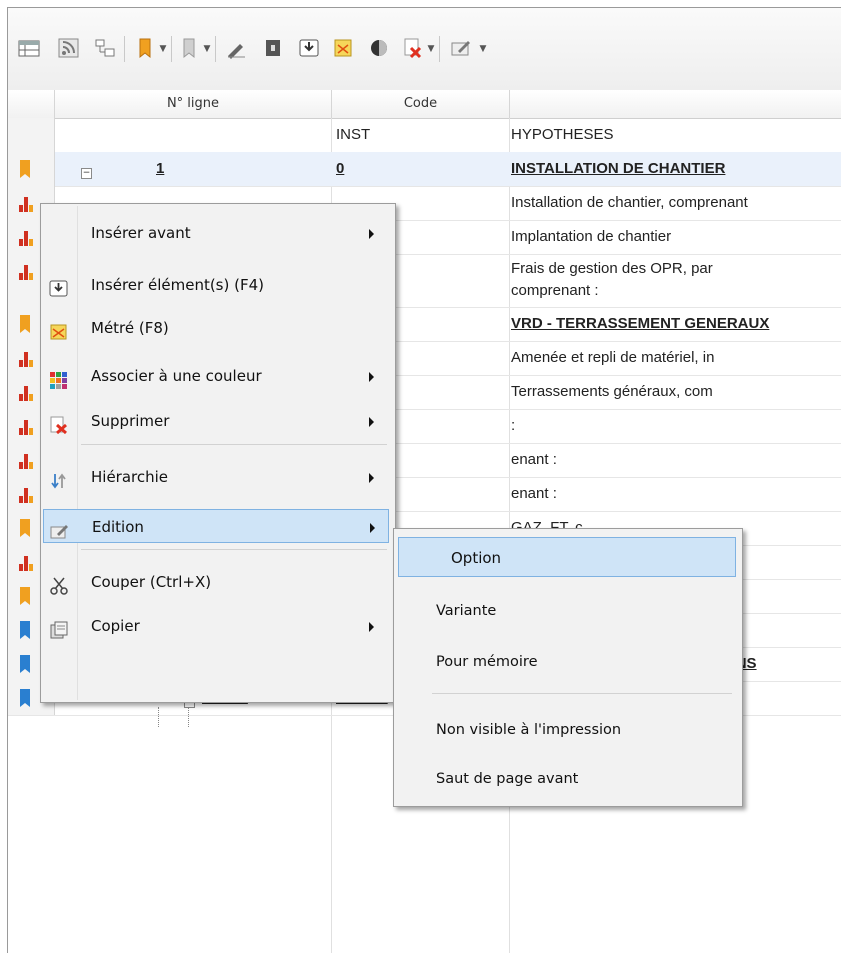 This screenshot has width=841, height=953. Describe the element at coordinates (421, 104) in the screenshot. I see `column-header-code: Code` at that location.